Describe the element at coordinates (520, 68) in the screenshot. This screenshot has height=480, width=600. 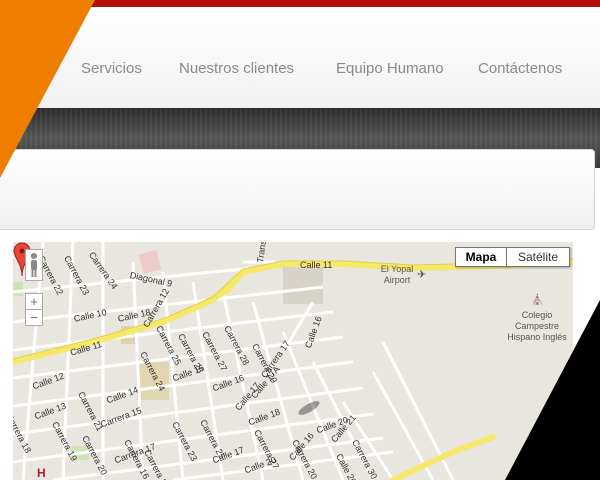
I see `nav-item-contactenos: Contáctenos` at that location.